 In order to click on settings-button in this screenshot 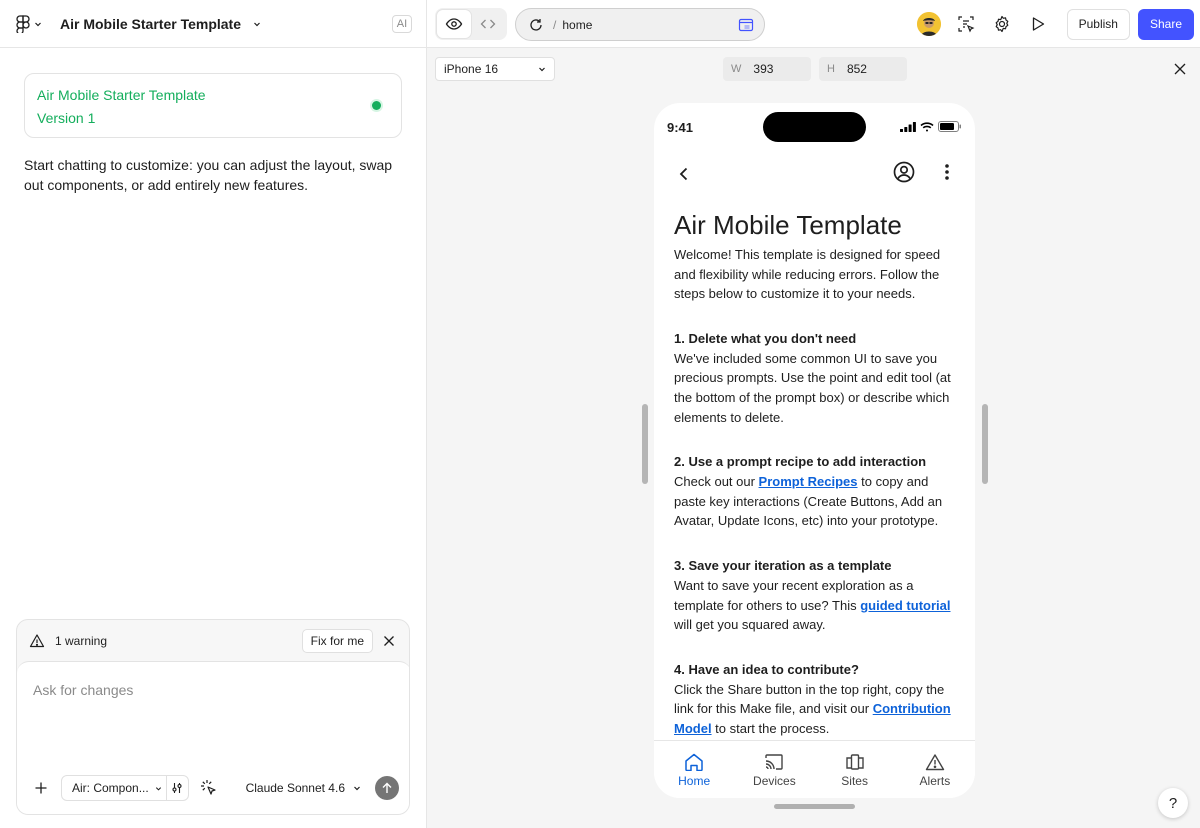, I will do `click(1002, 24)`.